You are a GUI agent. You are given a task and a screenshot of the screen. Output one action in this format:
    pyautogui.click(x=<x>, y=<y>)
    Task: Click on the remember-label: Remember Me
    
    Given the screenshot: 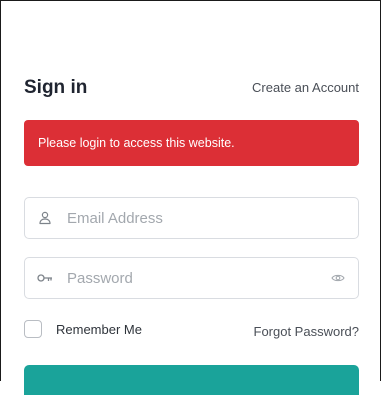 What is the action you would take?
    pyautogui.click(x=99, y=329)
    